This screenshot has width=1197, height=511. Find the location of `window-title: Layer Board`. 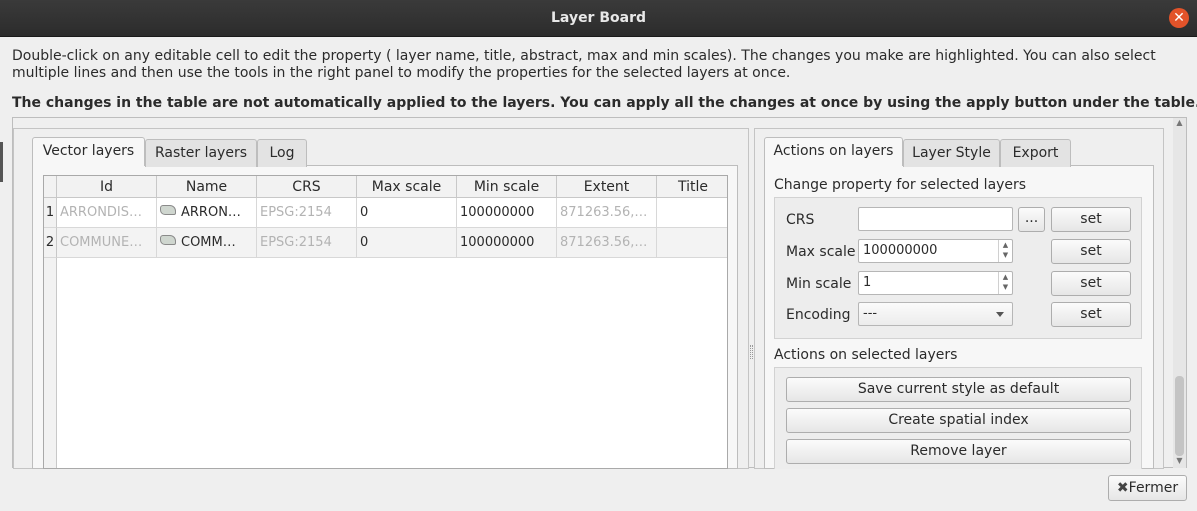

window-title: Layer Board is located at coordinates (598, 18).